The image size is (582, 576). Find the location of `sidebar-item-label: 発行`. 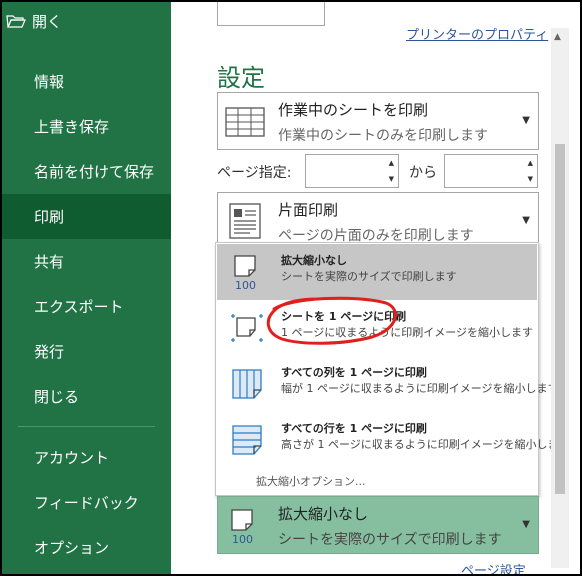

sidebar-item-label: 発行 is located at coordinates (49, 352).